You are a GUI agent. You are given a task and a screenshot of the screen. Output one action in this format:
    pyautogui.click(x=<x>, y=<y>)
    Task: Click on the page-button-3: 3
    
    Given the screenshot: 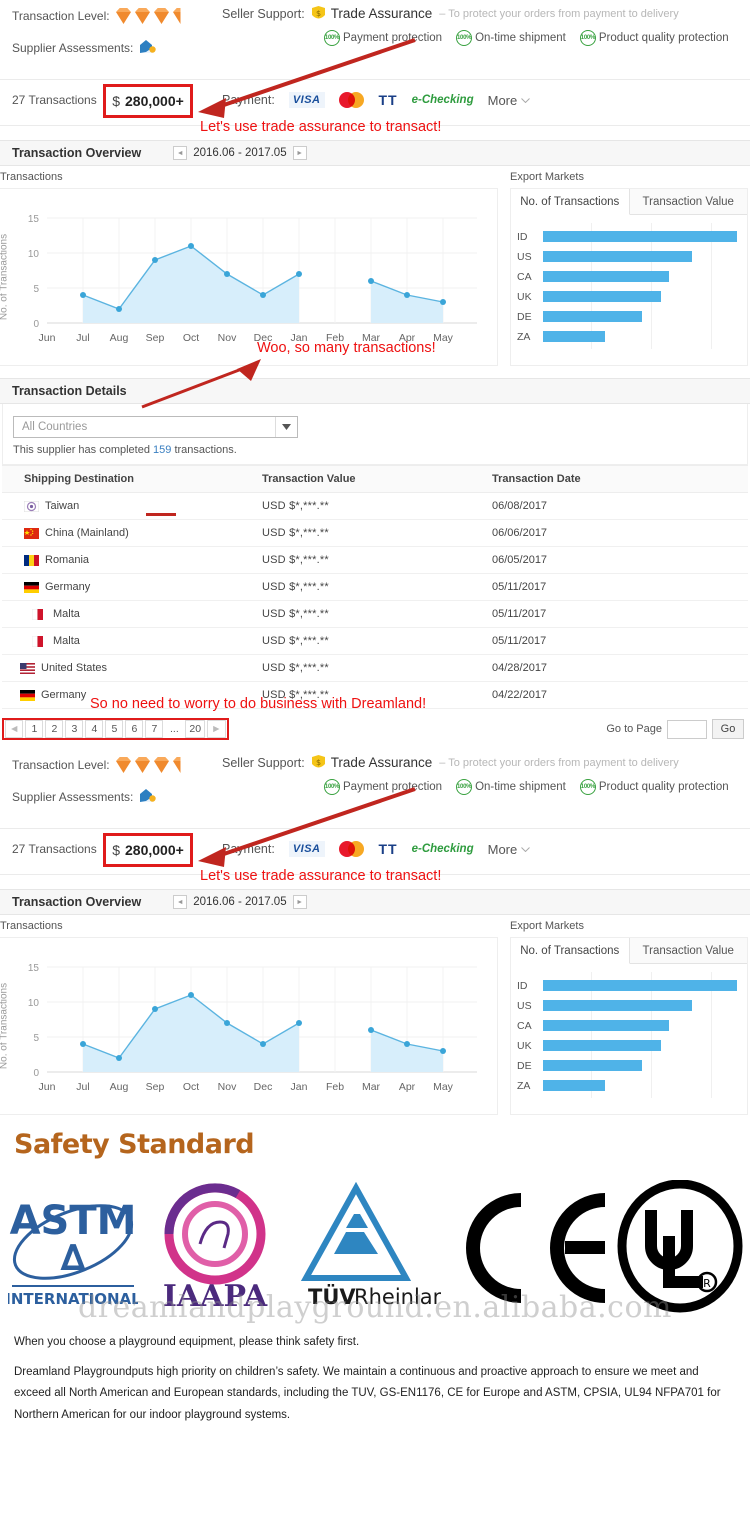 What is the action you would take?
    pyautogui.click(x=74, y=729)
    